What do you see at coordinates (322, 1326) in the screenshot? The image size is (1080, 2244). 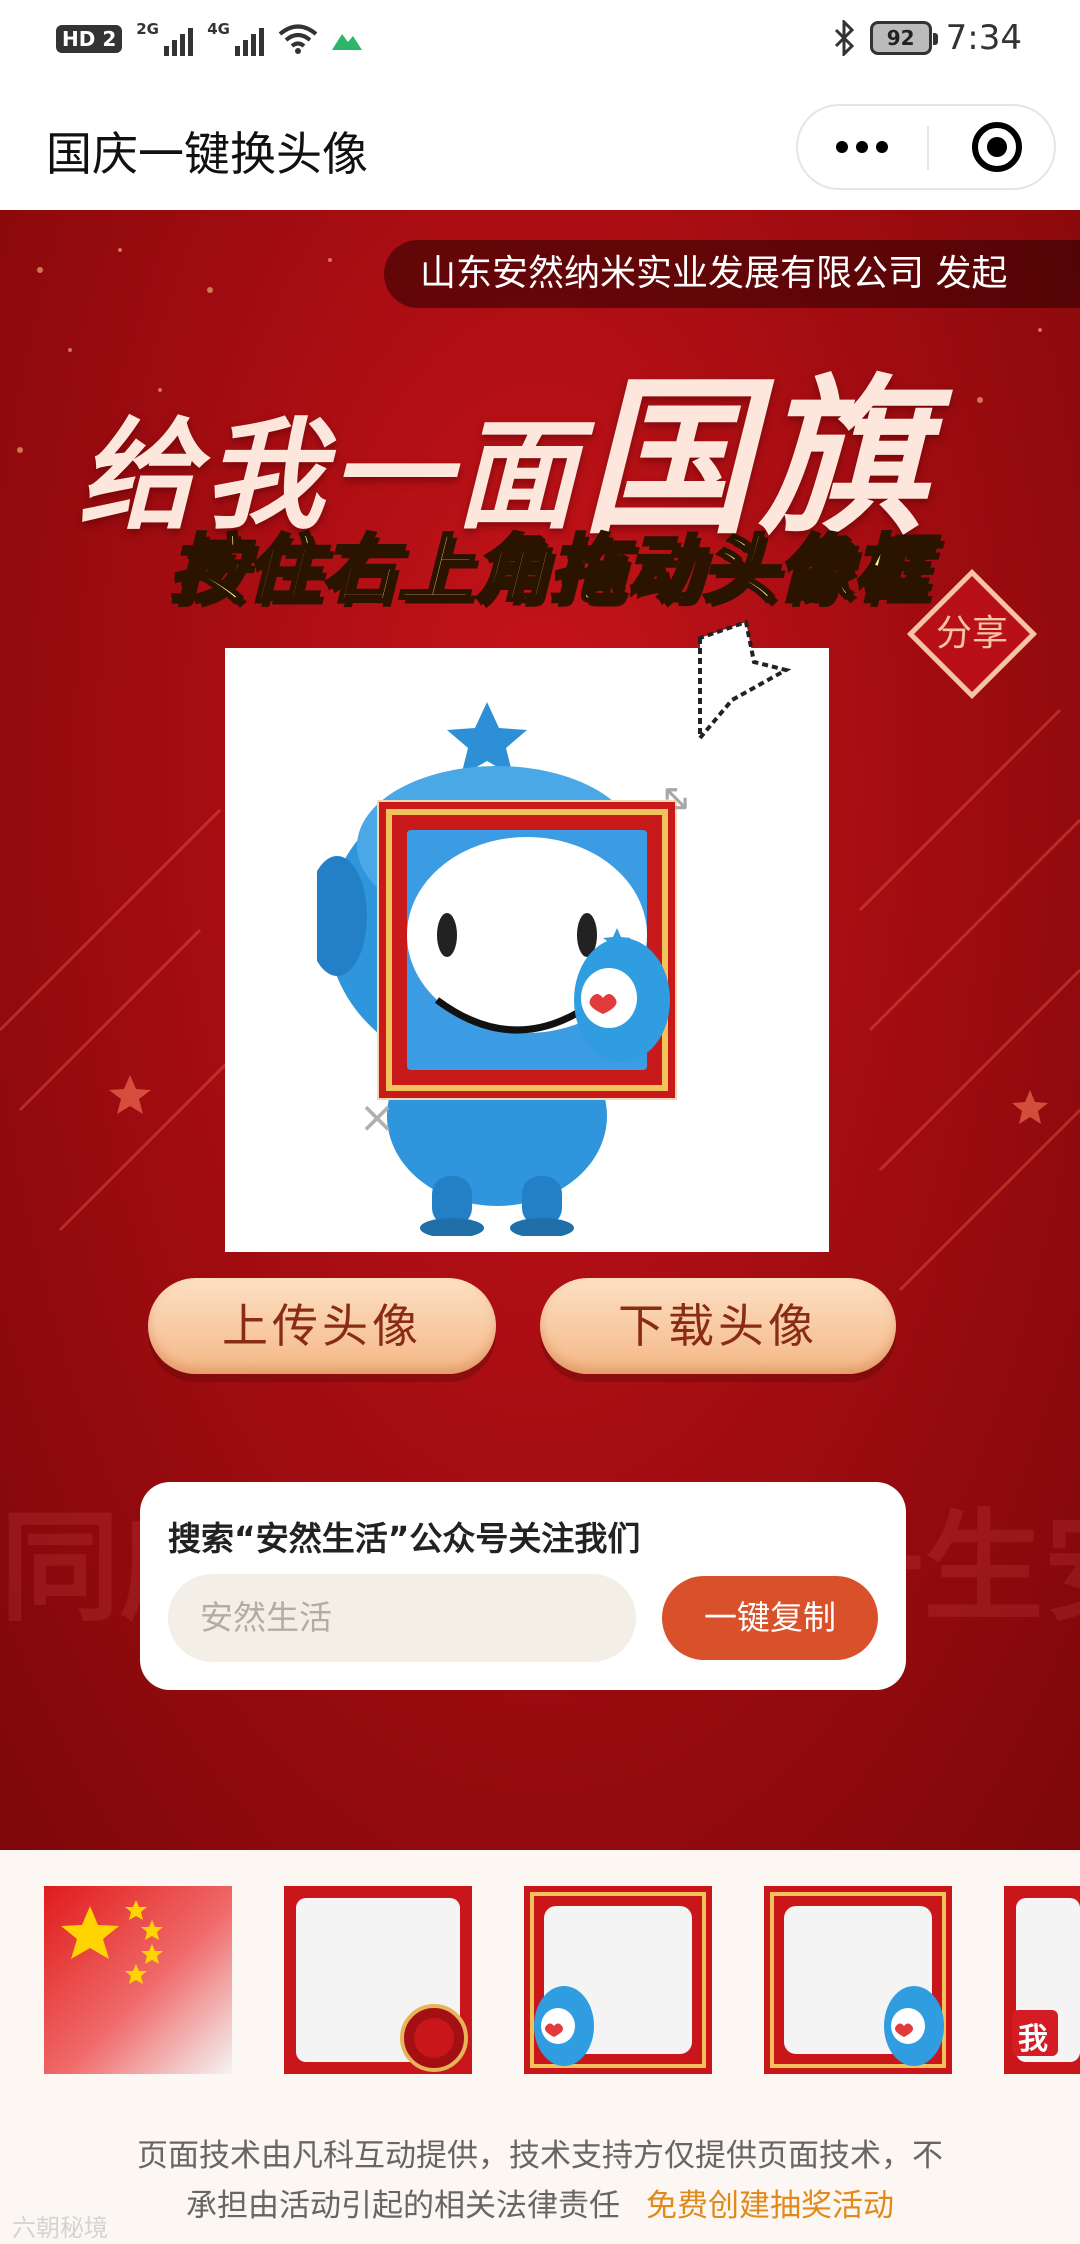 I see `upload-avatar-button: 上传头像` at bounding box center [322, 1326].